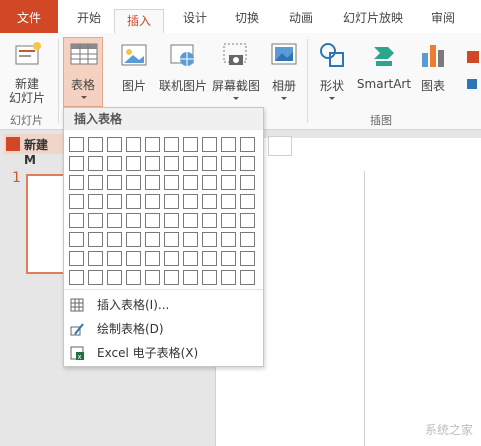  What do you see at coordinates (443, 16) in the screenshot?
I see `tab-review: 审阅` at bounding box center [443, 16].